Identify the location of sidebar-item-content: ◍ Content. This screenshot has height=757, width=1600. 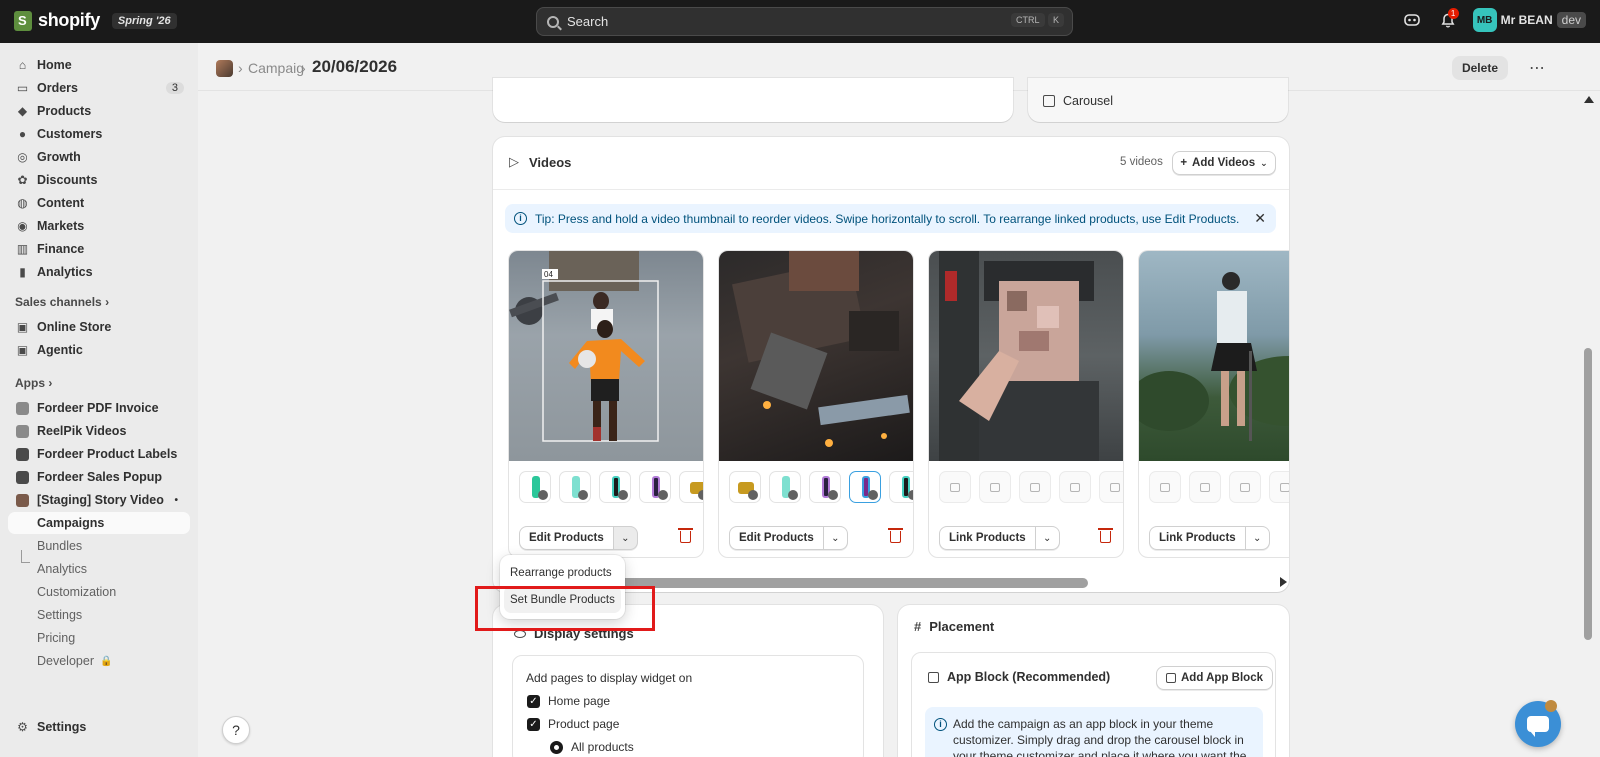
(99, 203).